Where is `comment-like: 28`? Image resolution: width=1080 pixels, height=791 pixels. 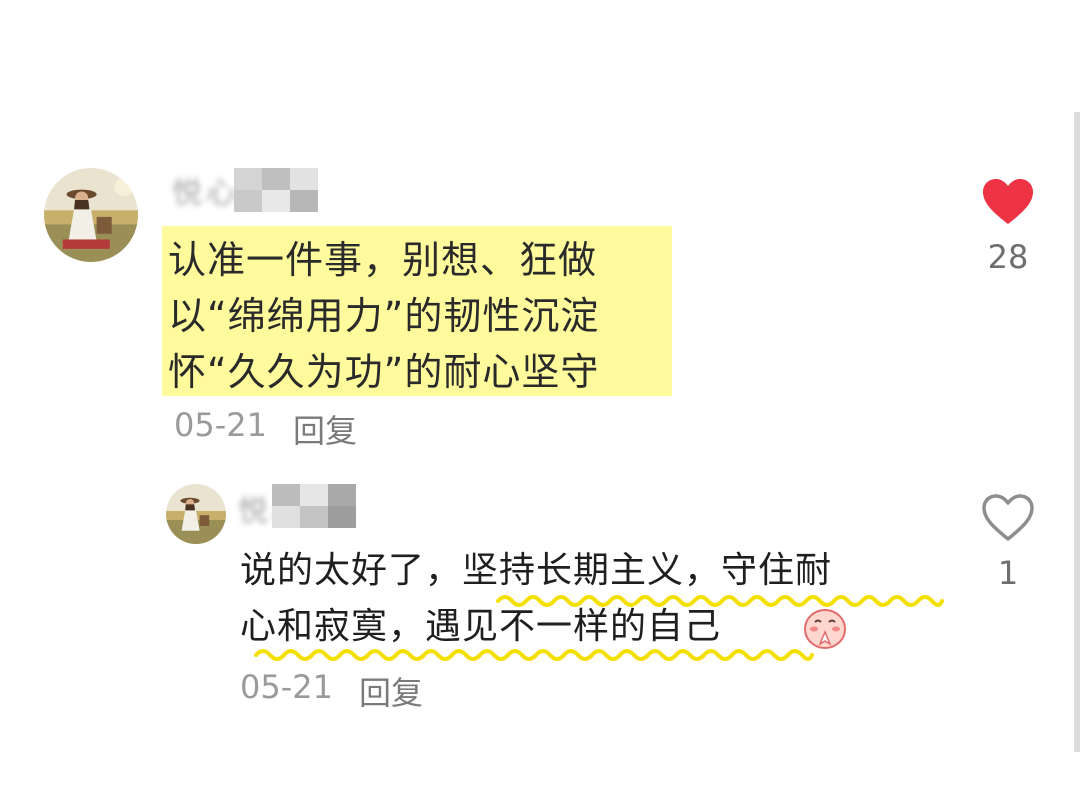 comment-like: 28 is located at coordinates (1008, 227).